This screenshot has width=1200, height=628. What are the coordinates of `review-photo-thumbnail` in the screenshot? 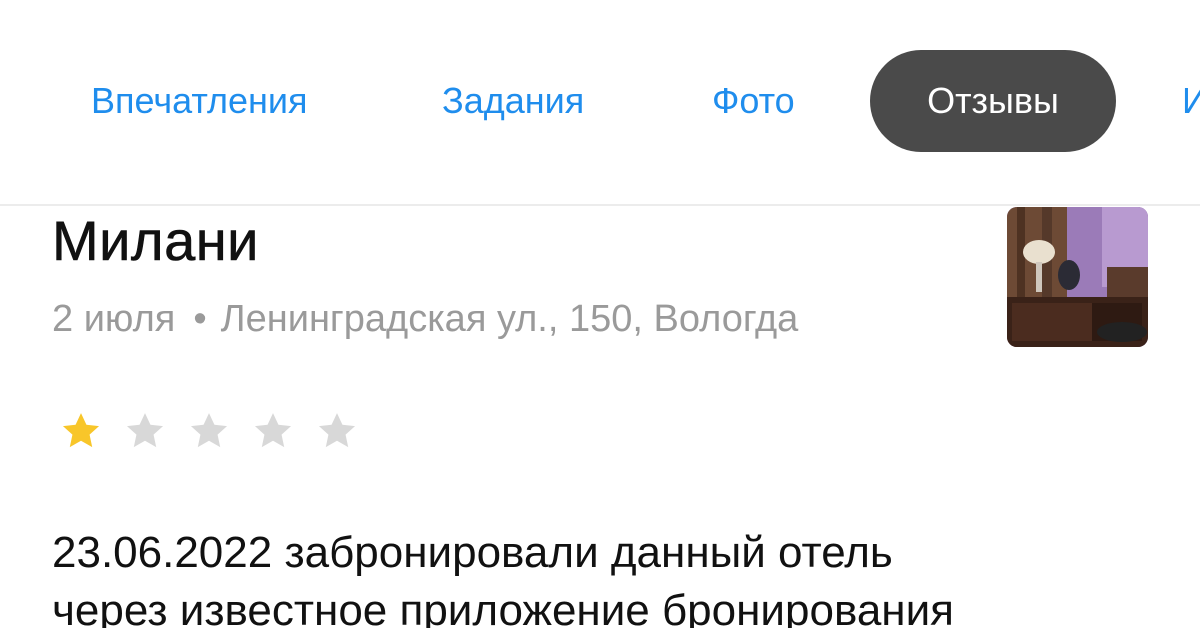 It's located at (1077, 277).